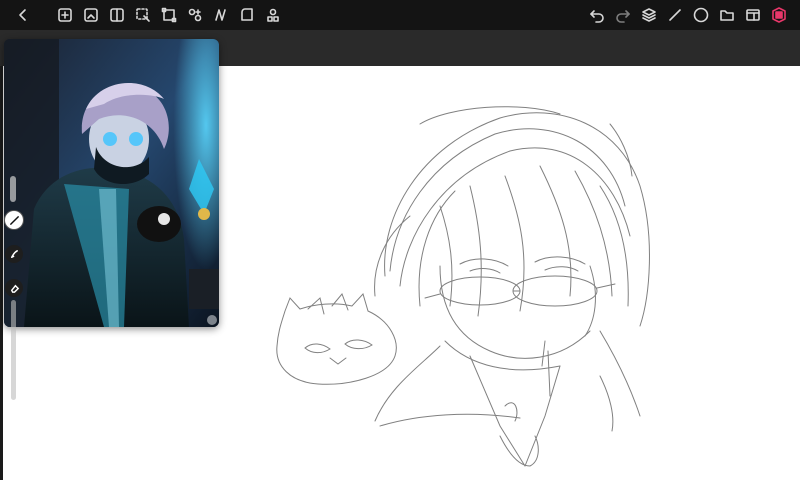 The image size is (800, 480). I want to click on app-logo-icon, so click(779, 15).